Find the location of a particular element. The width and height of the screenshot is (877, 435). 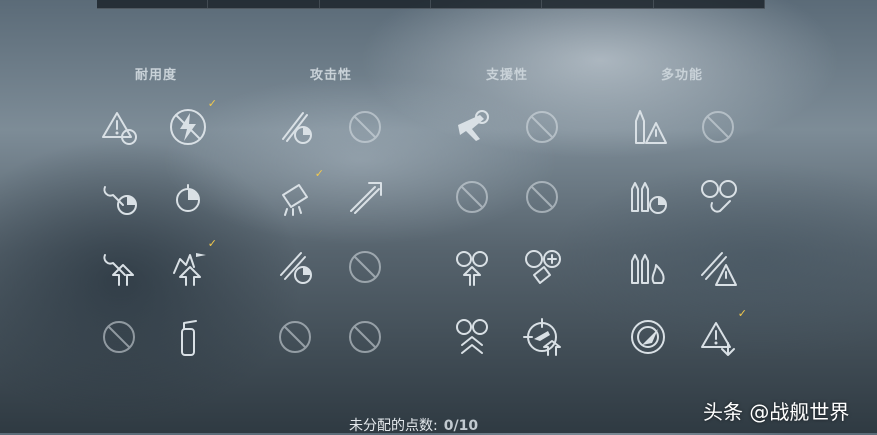

aircraft-crosshair-upgrade-icon is located at coordinates (542, 337).